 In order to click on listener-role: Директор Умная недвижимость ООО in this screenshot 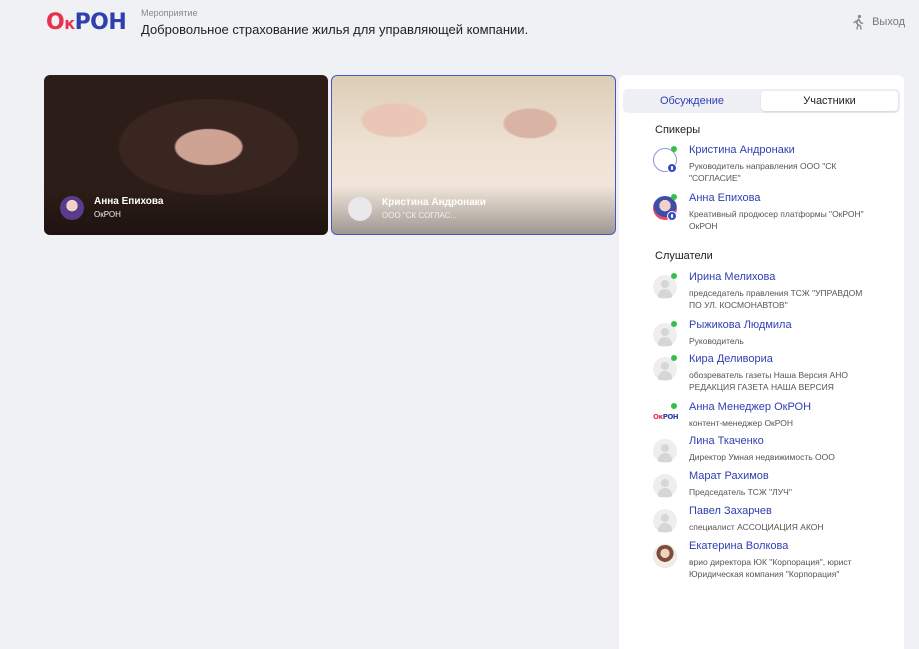, I will do `click(762, 457)`.